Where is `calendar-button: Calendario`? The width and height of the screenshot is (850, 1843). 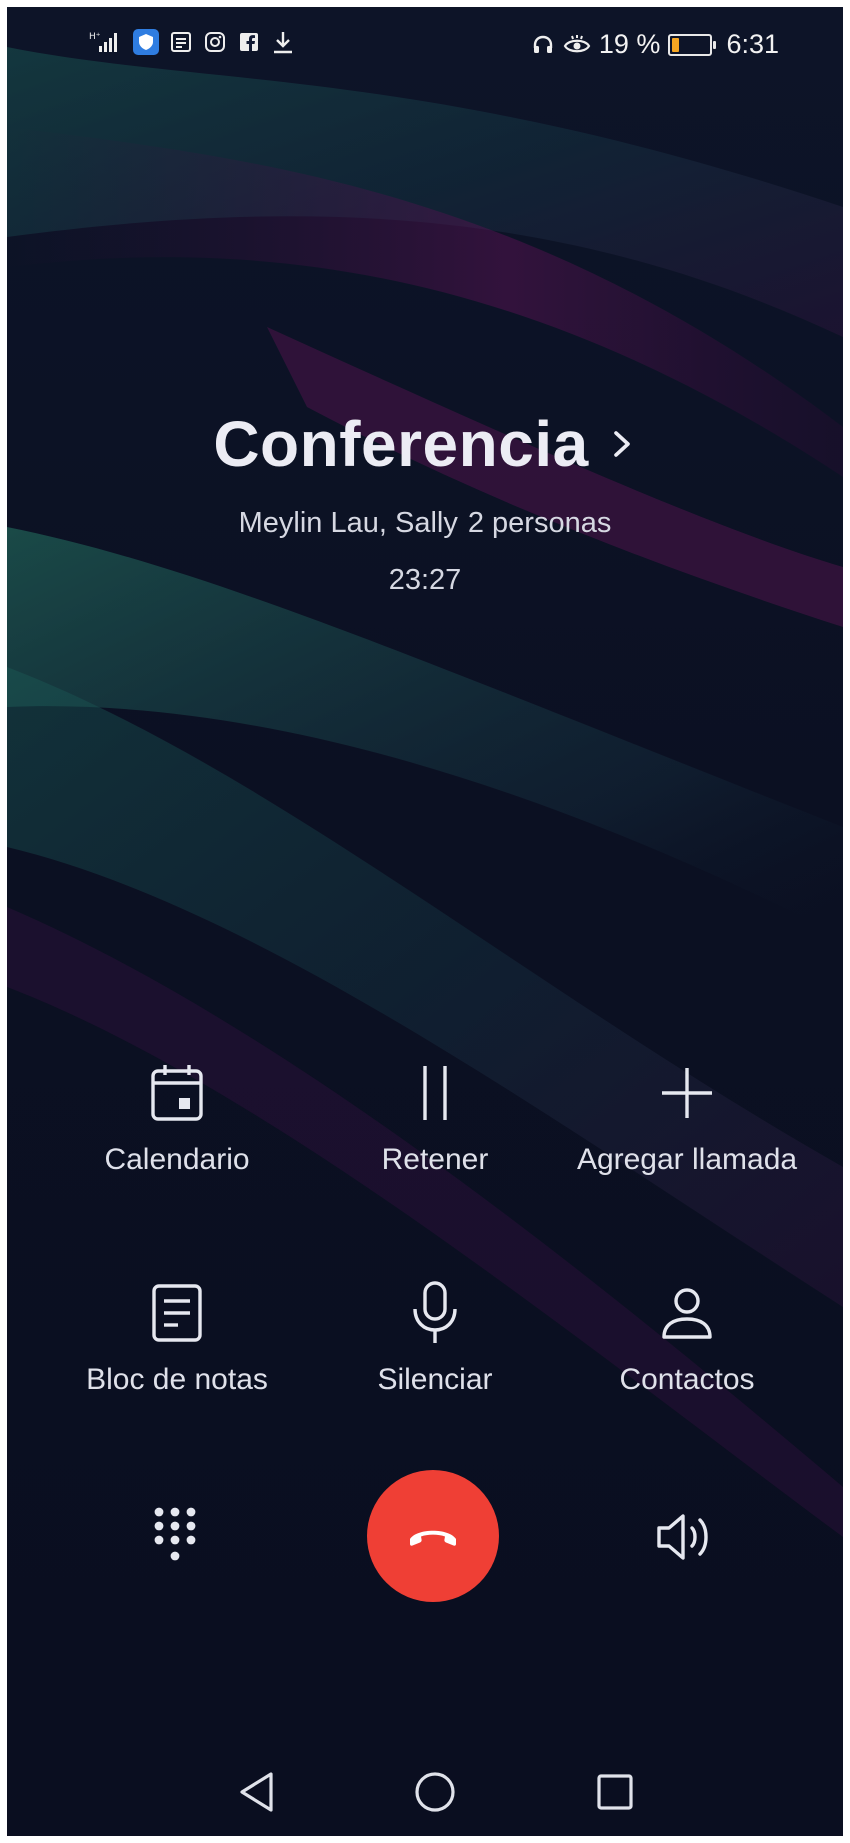 calendar-button: Calendario is located at coordinates (177, 1117).